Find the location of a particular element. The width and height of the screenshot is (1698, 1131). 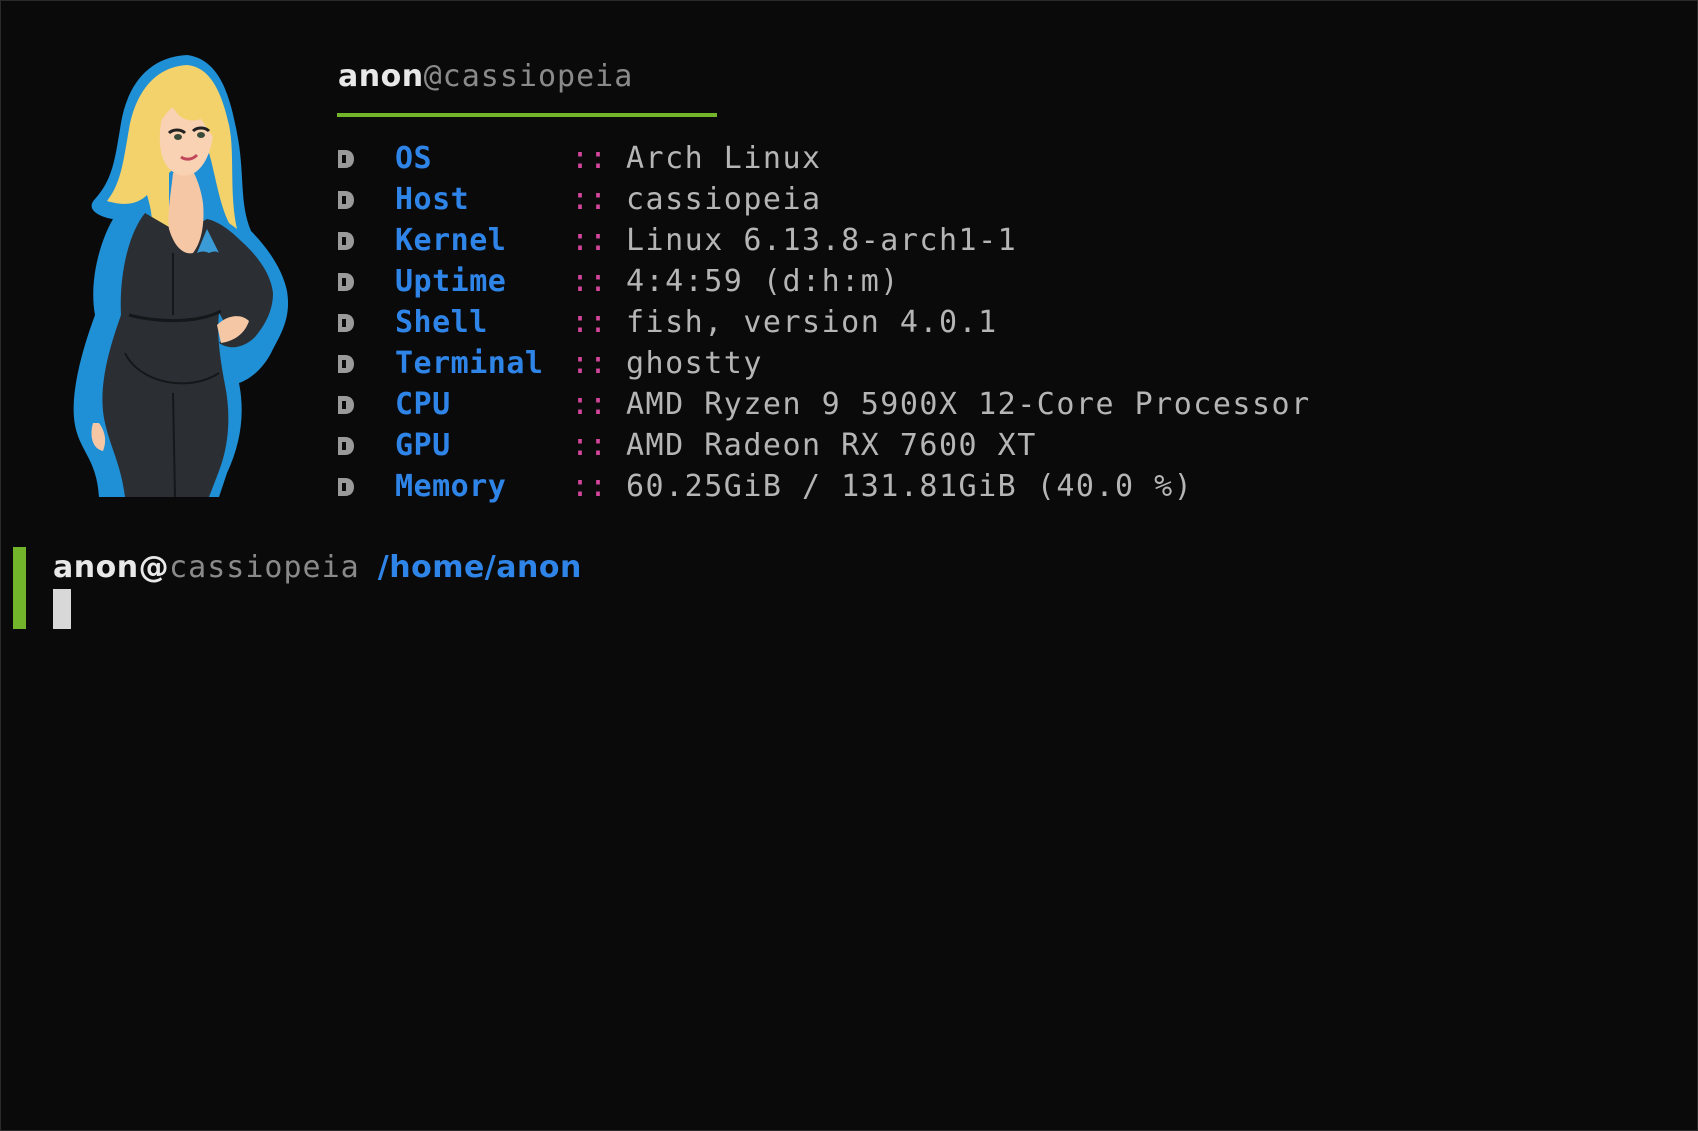

info-row-gpu: GPU :: AMD Radeon RX 7600 XT is located at coordinates (824, 445).